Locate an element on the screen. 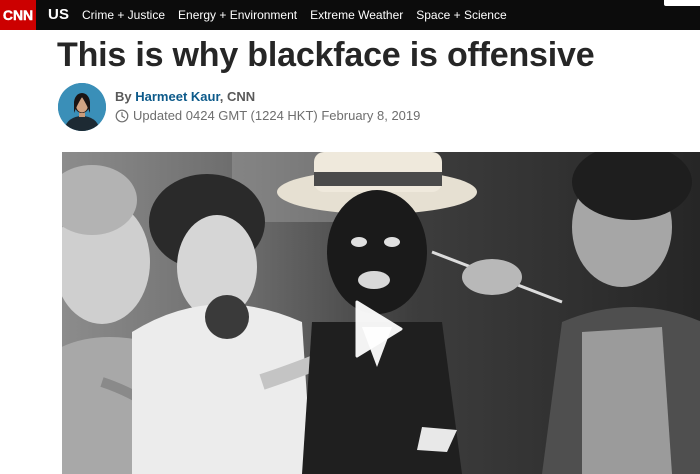 This screenshot has width=700, height=474. play-icon is located at coordinates (379, 329).